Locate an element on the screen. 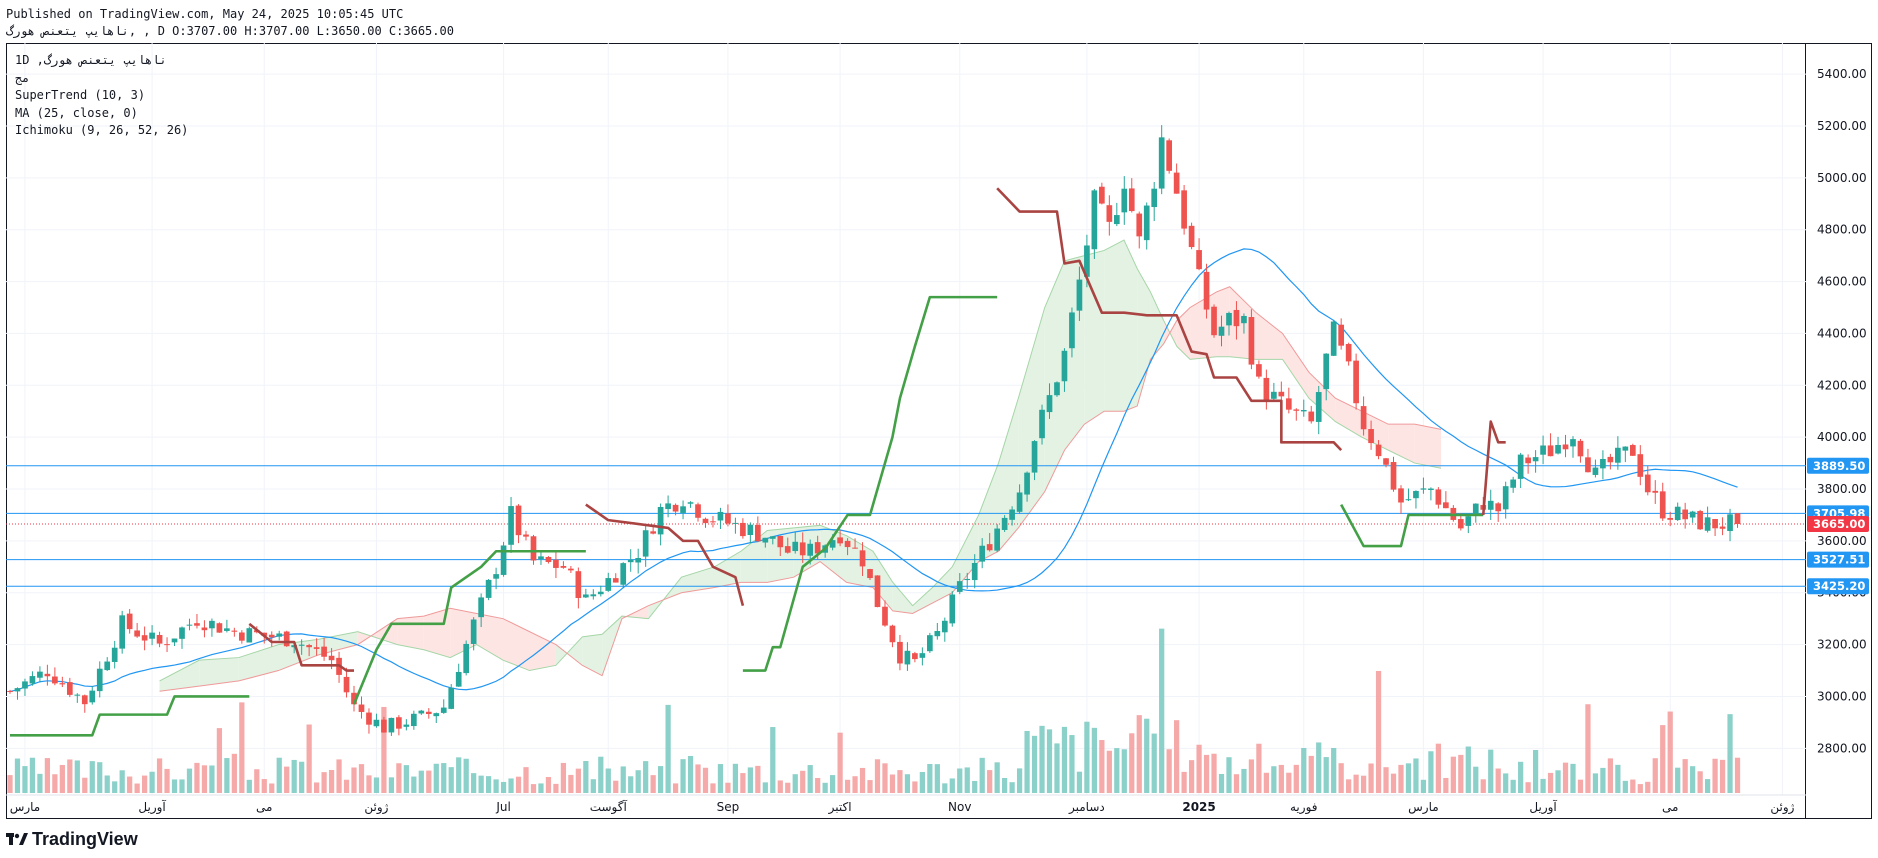 The image size is (1878, 858). price-tick-label: 4000.00 is located at coordinates (1842, 437).